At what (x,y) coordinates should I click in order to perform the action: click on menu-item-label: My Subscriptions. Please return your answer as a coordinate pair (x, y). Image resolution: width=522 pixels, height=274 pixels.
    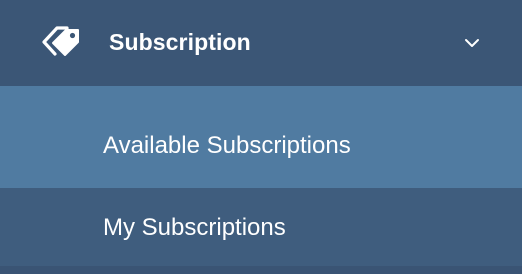
    Looking at the image, I should click on (194, 227).